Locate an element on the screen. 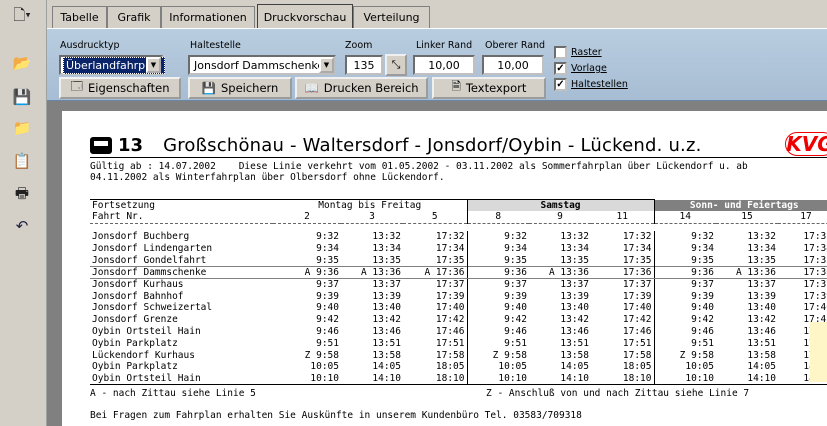 The height and width of the screenshot is (426, 827). fahrt-nr-label: Fahrt Nr. is located at coordinates (181, 217).